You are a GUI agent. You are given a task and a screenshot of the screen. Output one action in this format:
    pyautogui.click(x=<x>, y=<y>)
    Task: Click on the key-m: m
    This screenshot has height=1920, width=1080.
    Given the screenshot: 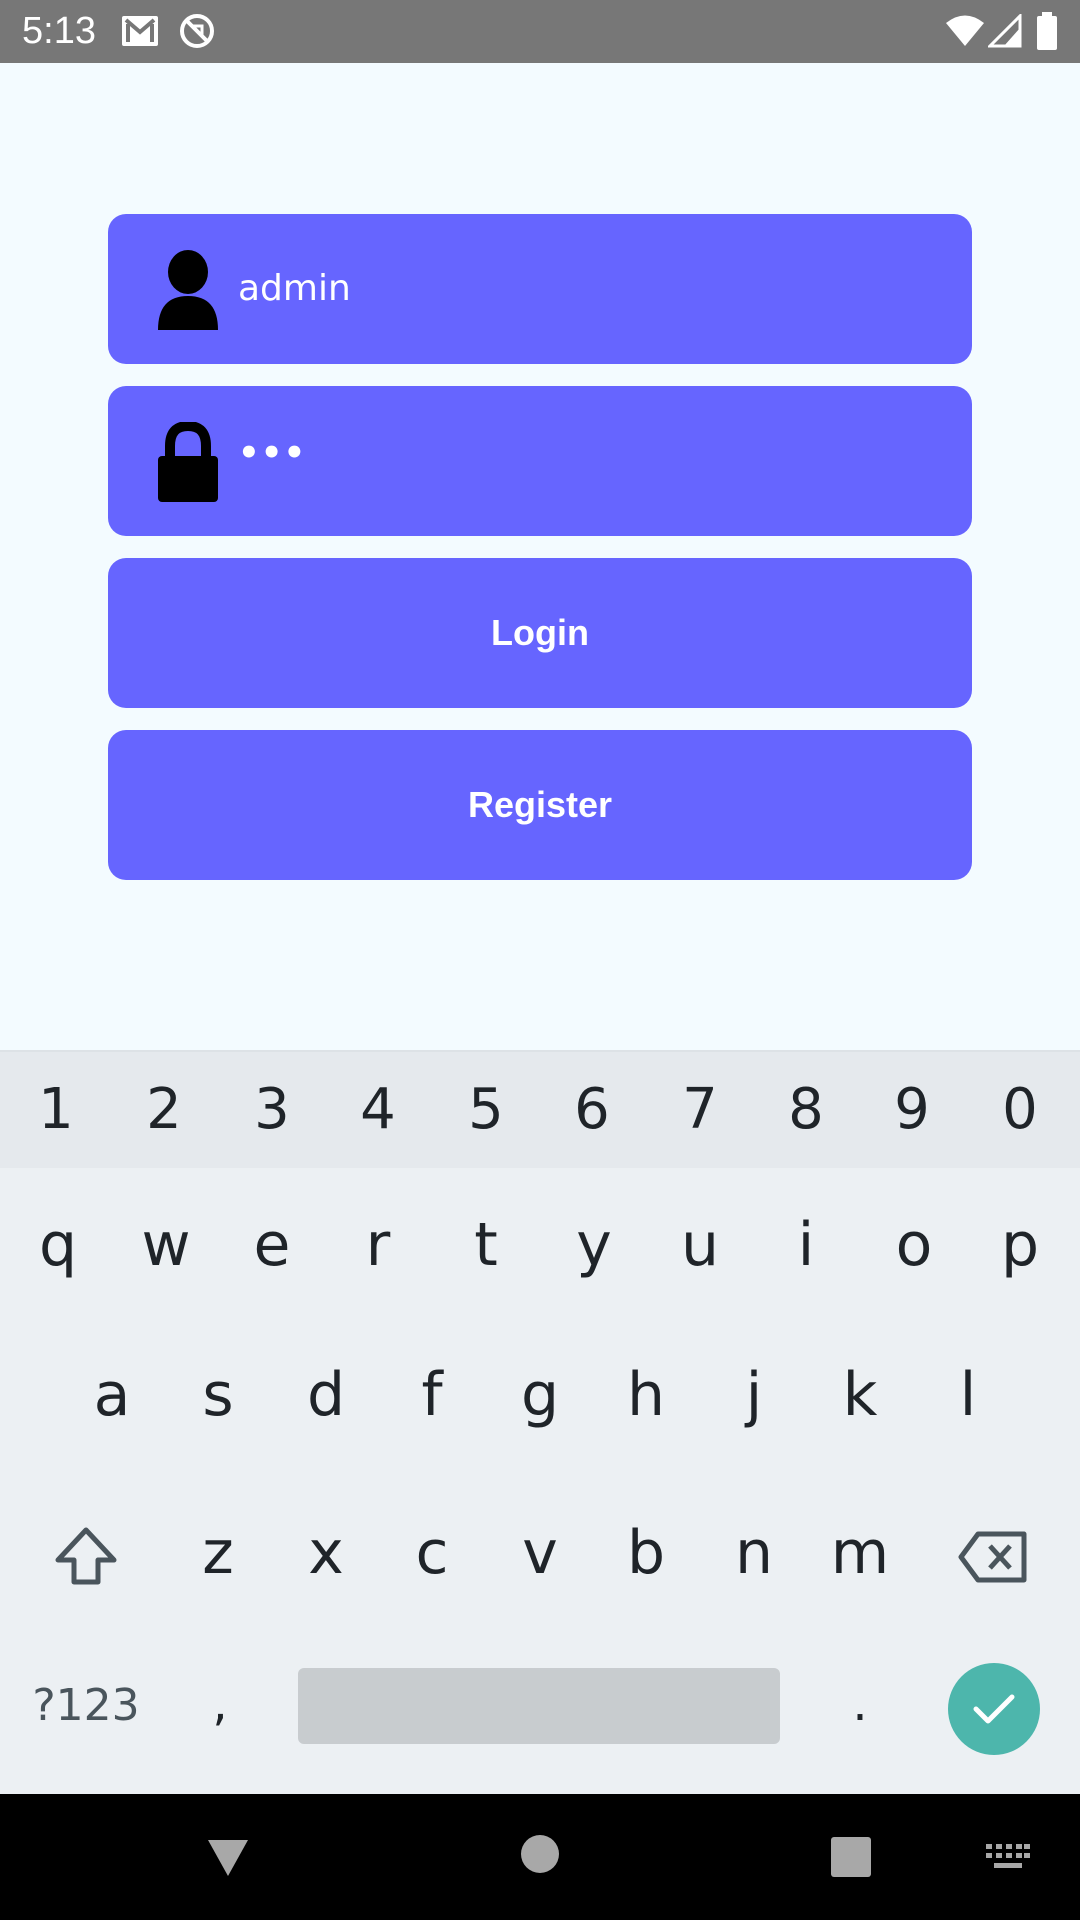 What is the action you would take?
    pyautogui.click(x=860, y=1553)
    